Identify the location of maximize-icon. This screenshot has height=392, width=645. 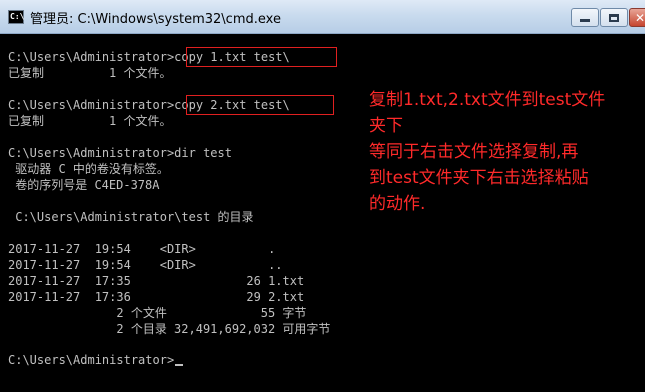
(614, 17).